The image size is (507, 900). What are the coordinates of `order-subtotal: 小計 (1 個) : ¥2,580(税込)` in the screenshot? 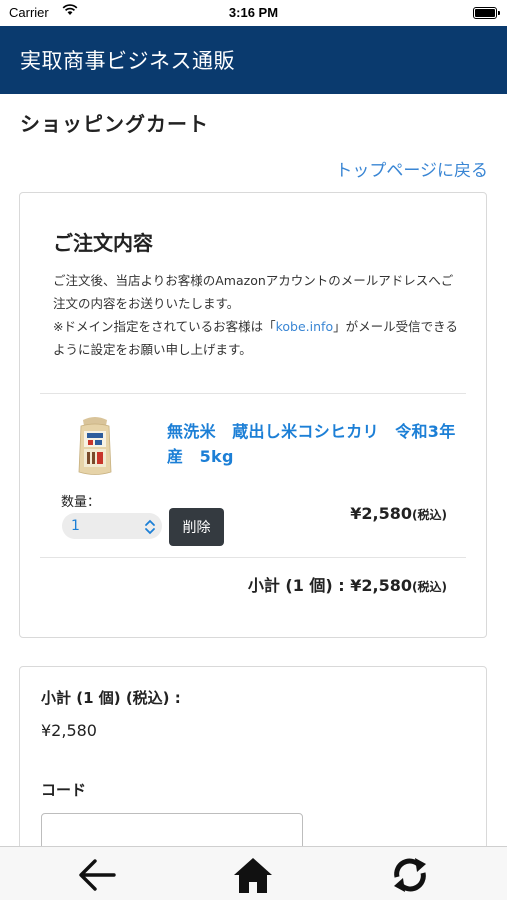 It's located at (347, 584).